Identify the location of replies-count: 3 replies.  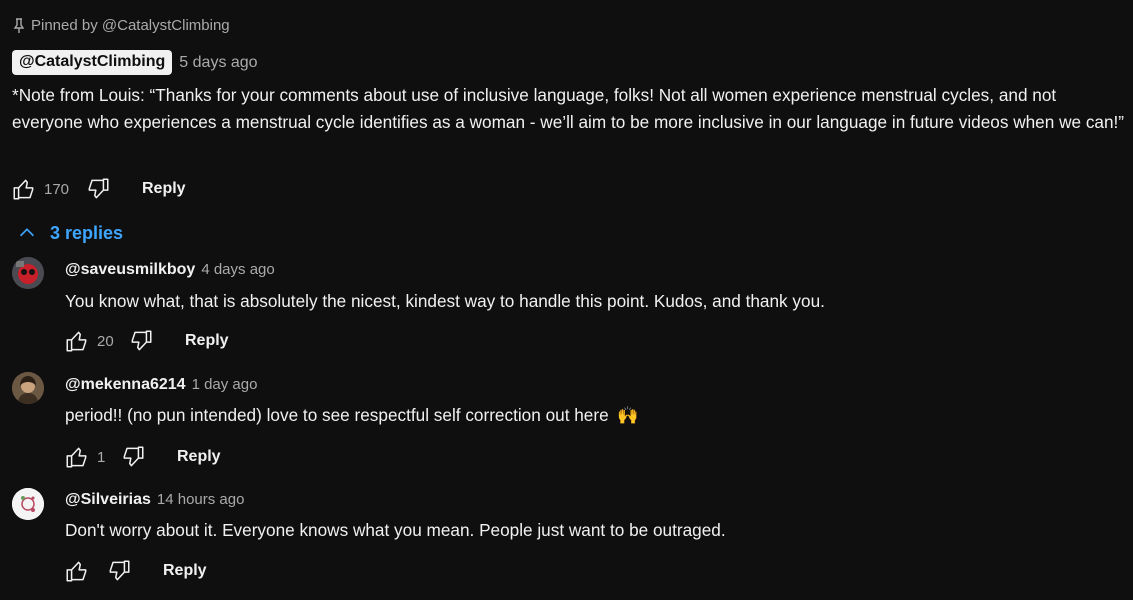
(87, 232).